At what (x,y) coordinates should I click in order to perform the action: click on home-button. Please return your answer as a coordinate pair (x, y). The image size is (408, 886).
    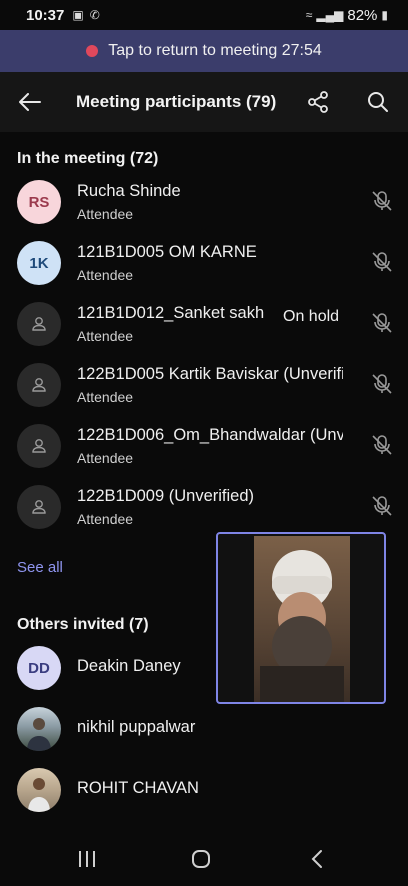
    Looking at the image, I should click on (201, 859).